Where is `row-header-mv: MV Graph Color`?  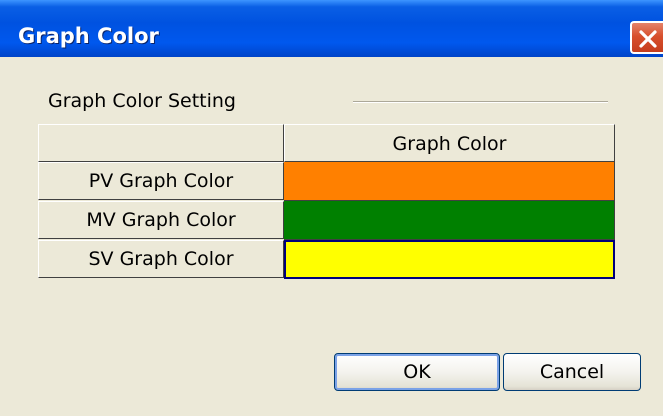 row-header-mv: MV Graph Color is located at coordinates (161, 220).